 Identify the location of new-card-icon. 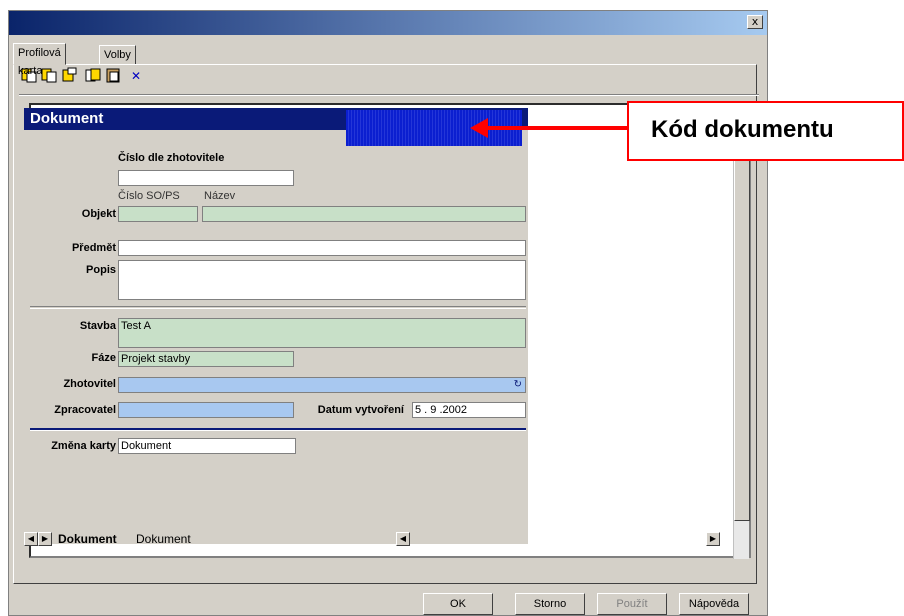
(70, 76).